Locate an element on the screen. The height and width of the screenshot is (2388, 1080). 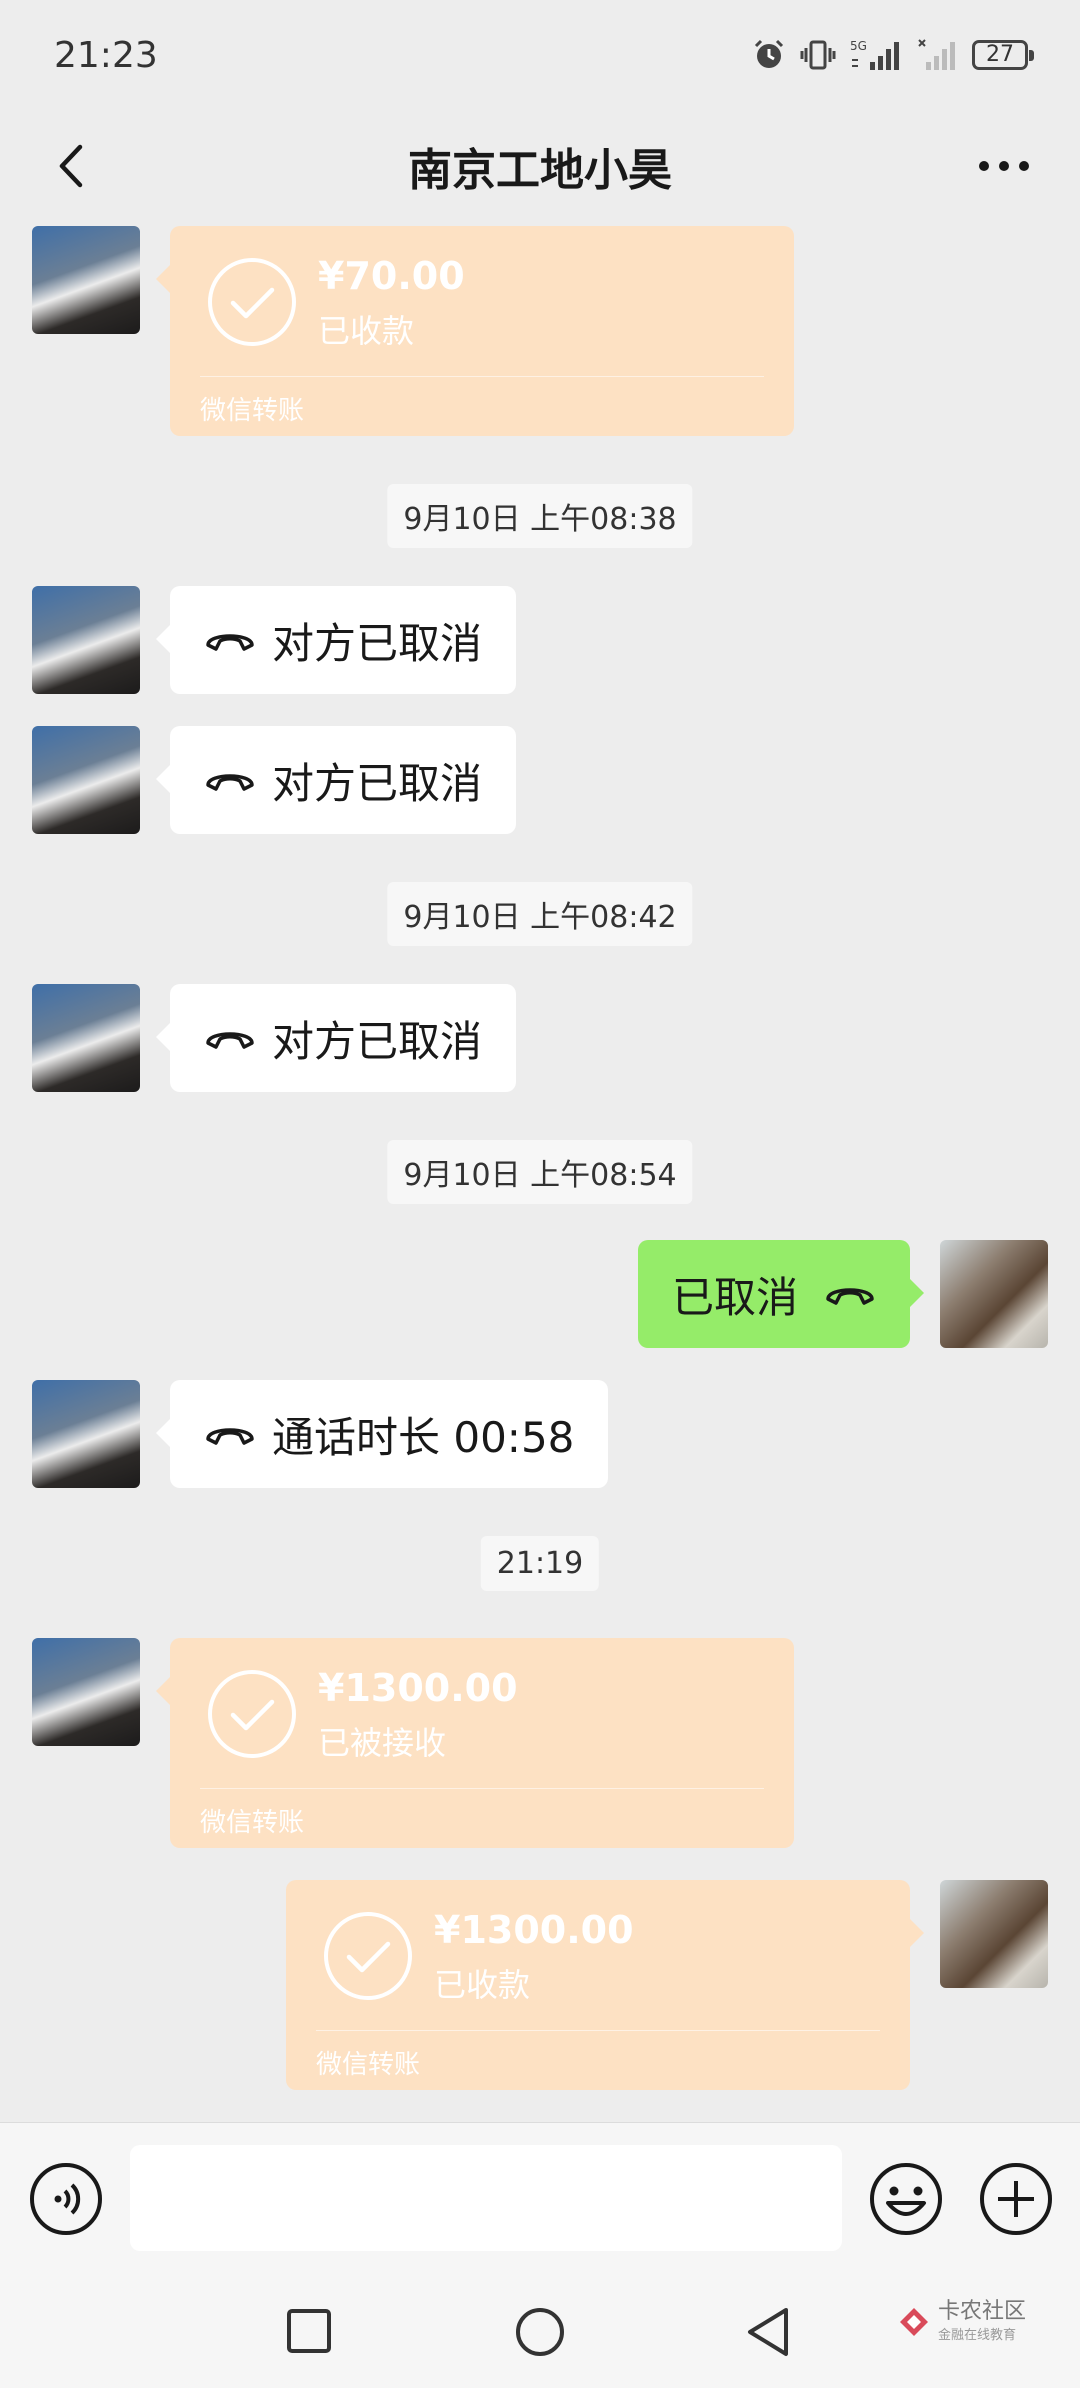
call-text: 通话时长 00:58 is located at coordinates (423, 1437).